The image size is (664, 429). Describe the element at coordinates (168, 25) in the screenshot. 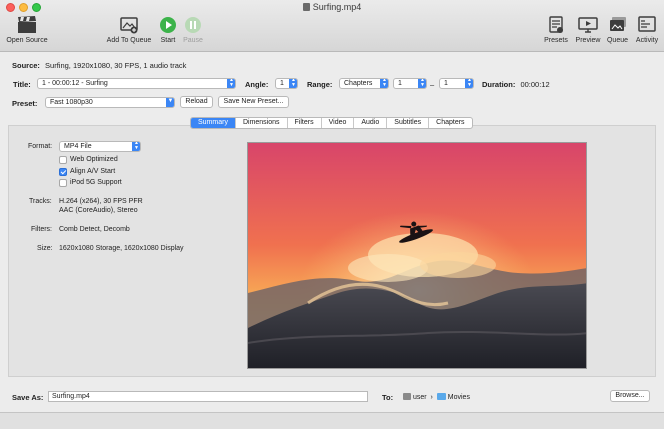

I see `play-icon` at that location.